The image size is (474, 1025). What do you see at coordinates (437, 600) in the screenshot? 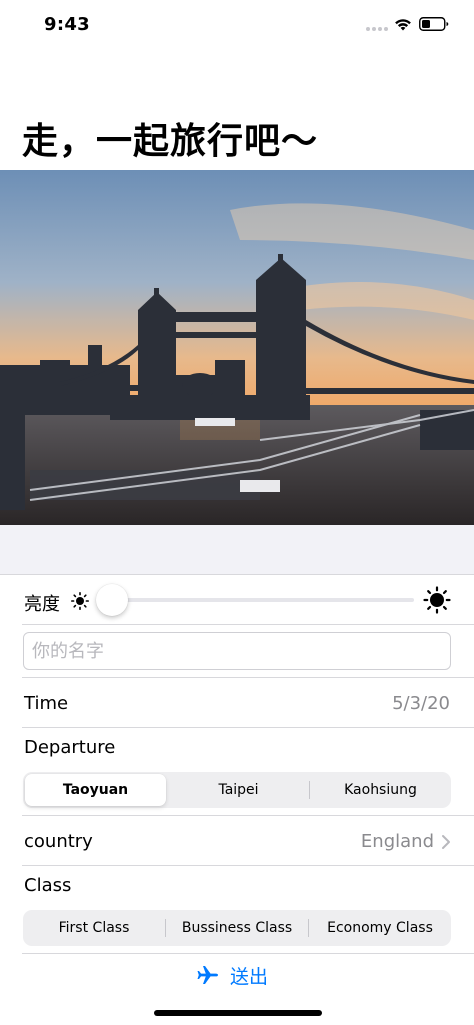
I see `sun-large-icon` at bounding box center [437, 600].